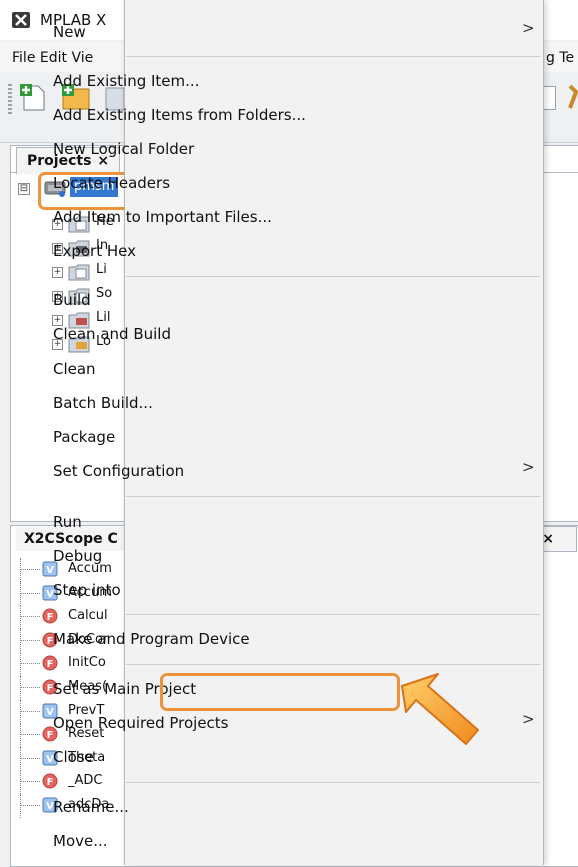  What do you see at coordinates (111, 183) in the screenshot?
I see `menu-item-locate-headers: Locate Headers` at bounding box center [111, 183].